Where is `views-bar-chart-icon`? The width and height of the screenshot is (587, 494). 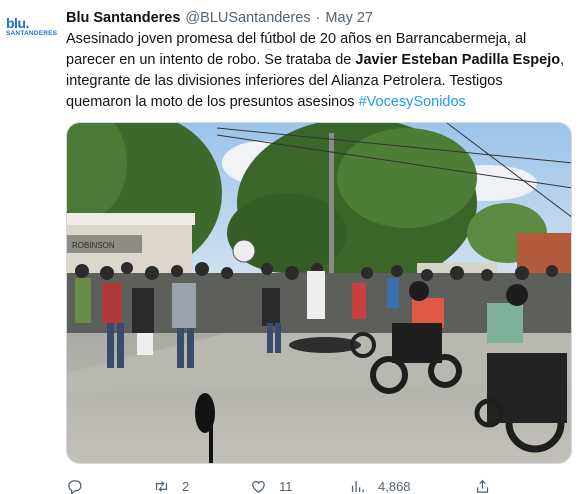
views-bar-chart-icon is located at coordinates (357, 486).